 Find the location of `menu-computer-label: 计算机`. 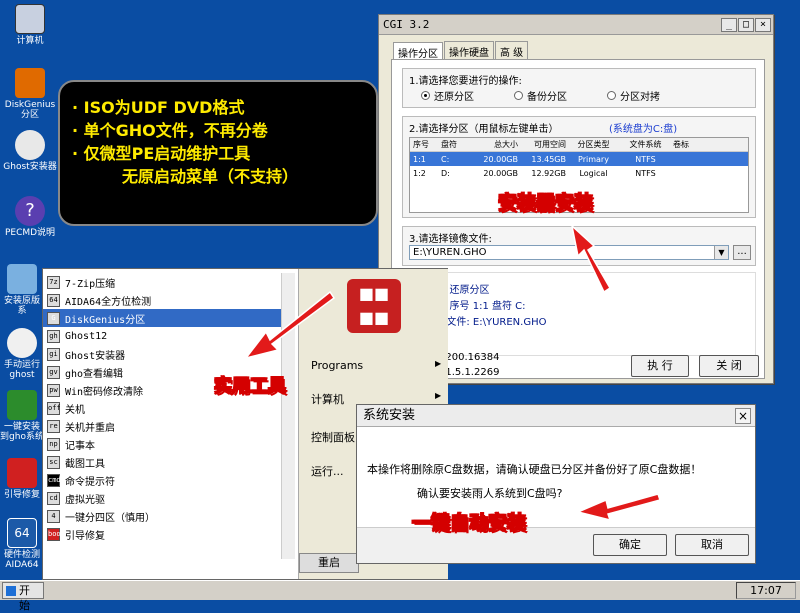

menu-computer-label: 计算机 is located at coordinates (327, 399).